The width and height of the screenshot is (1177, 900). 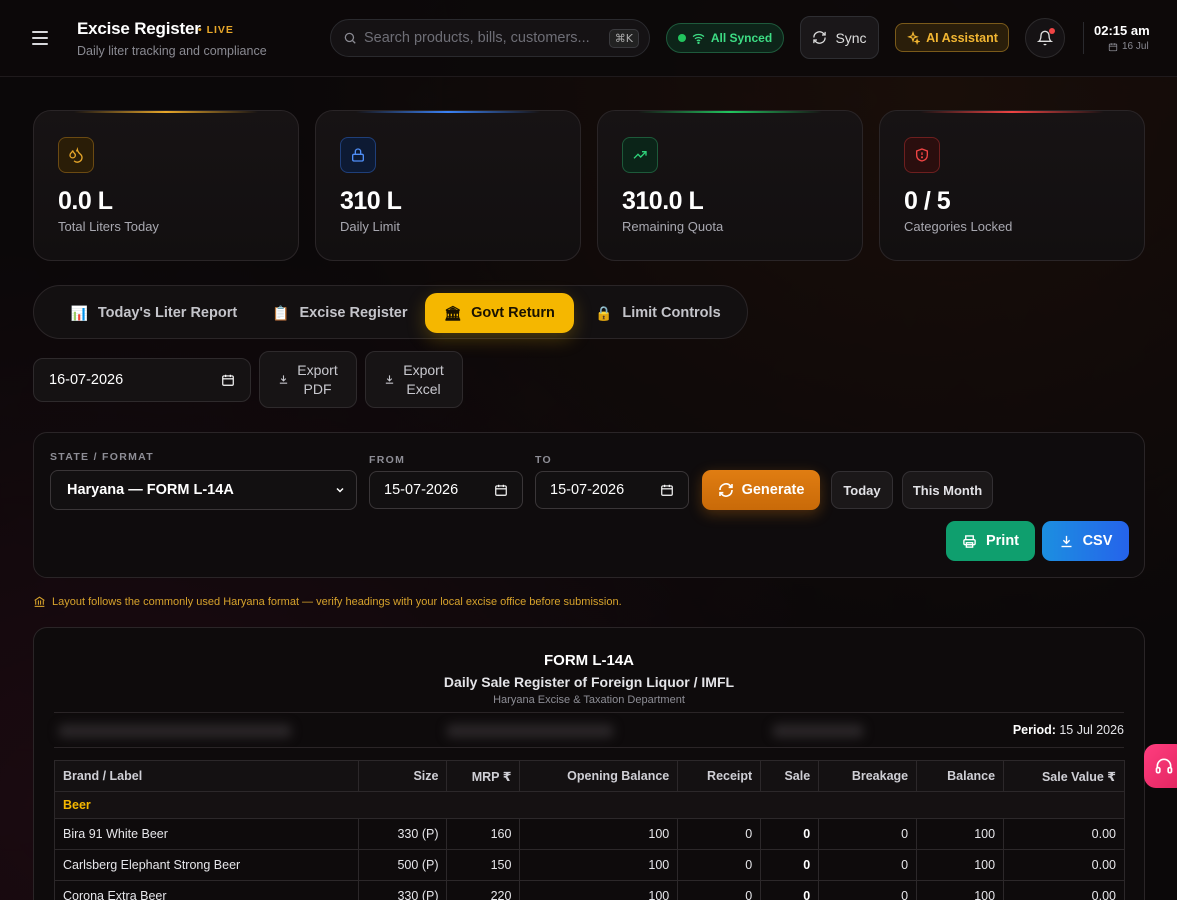 What do you see at coordinates (790, 776) in the screenshot?
I see `column-header: Sale` at bounding box center [790, 776].